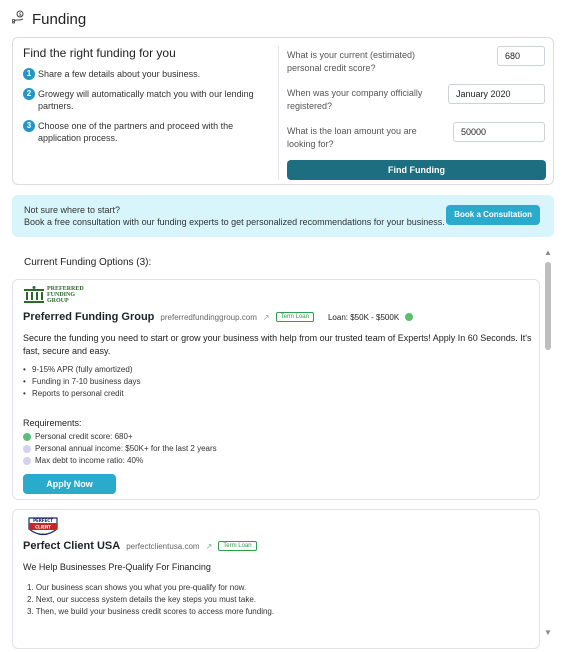  What do you see at coordinates (19, 19) in the screenshot?
I see `money-hand-icon: $` at bounding box center [19, 19].